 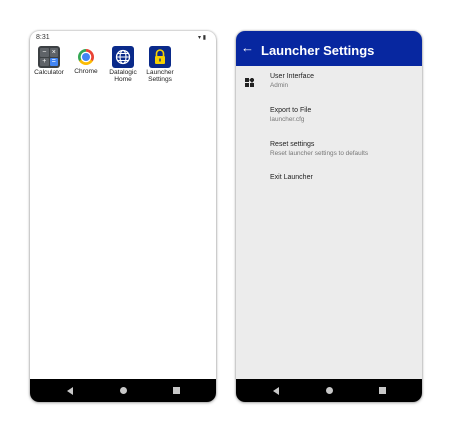 I want to click on chrome-icon, so click(x=86, y=57).